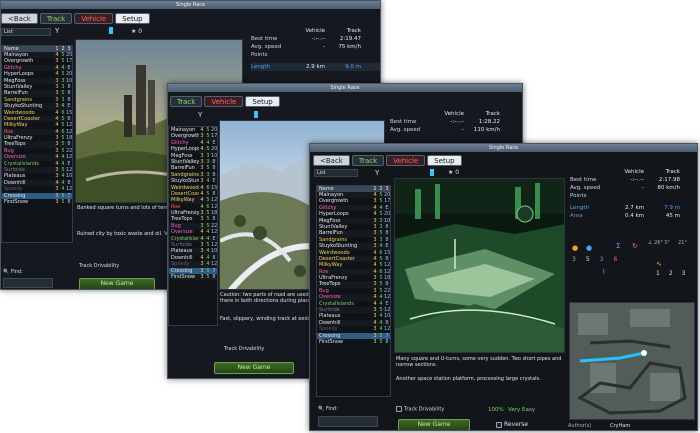 The width and height of the screenshot is (700, 433). I want to click on track-best-time: 2:19.47, so click(350, 39).